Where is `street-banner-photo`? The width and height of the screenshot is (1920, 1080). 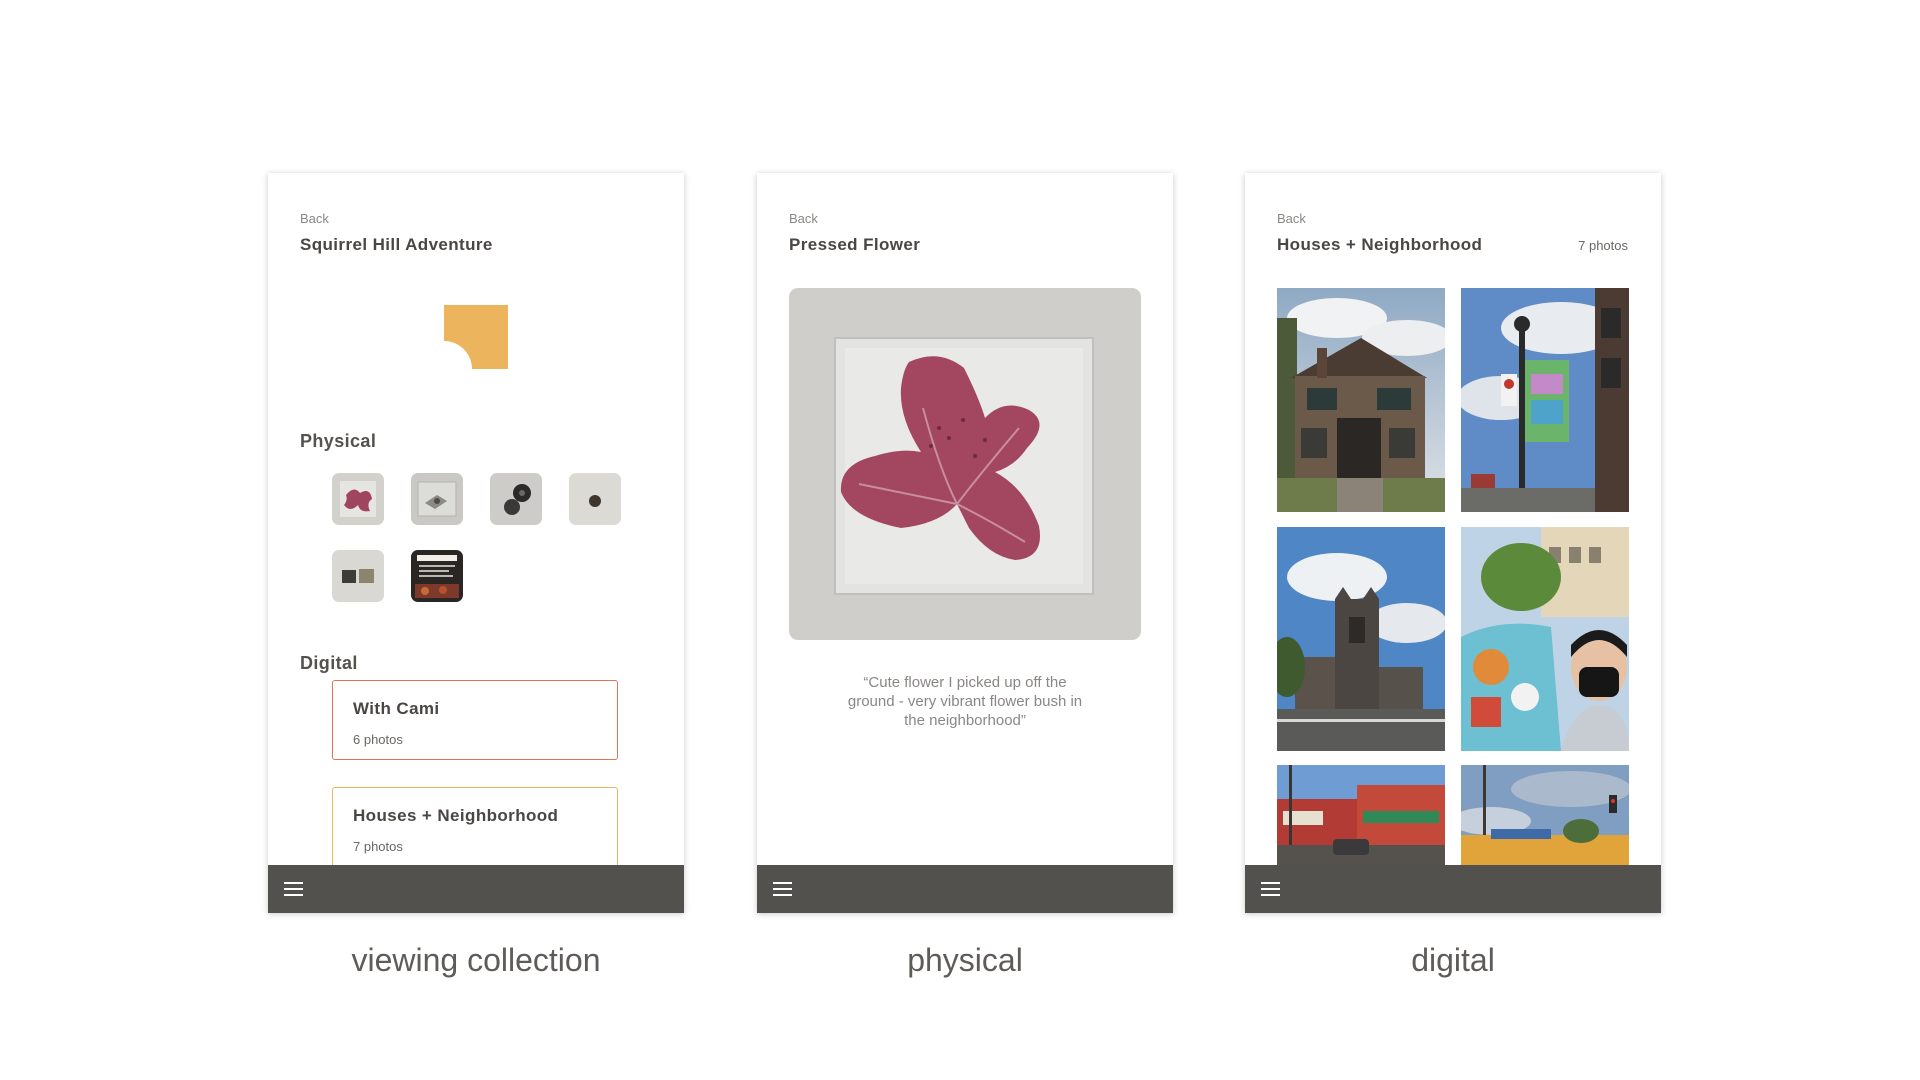 street-banner-photo is located at coordinates (1545, 400).